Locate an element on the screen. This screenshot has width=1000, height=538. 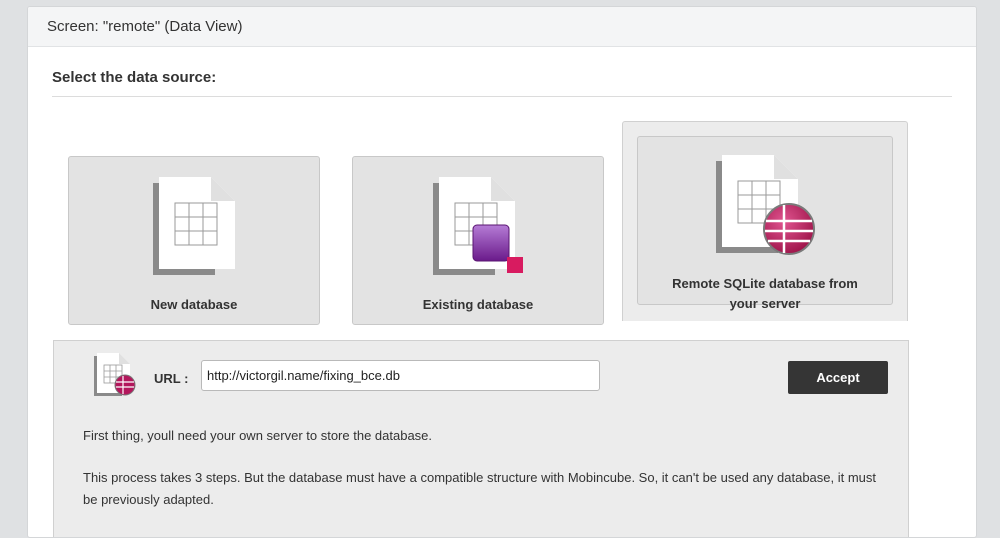
panel-header: Screen: "remote" (Data View) is located at coordinates (502, 27).